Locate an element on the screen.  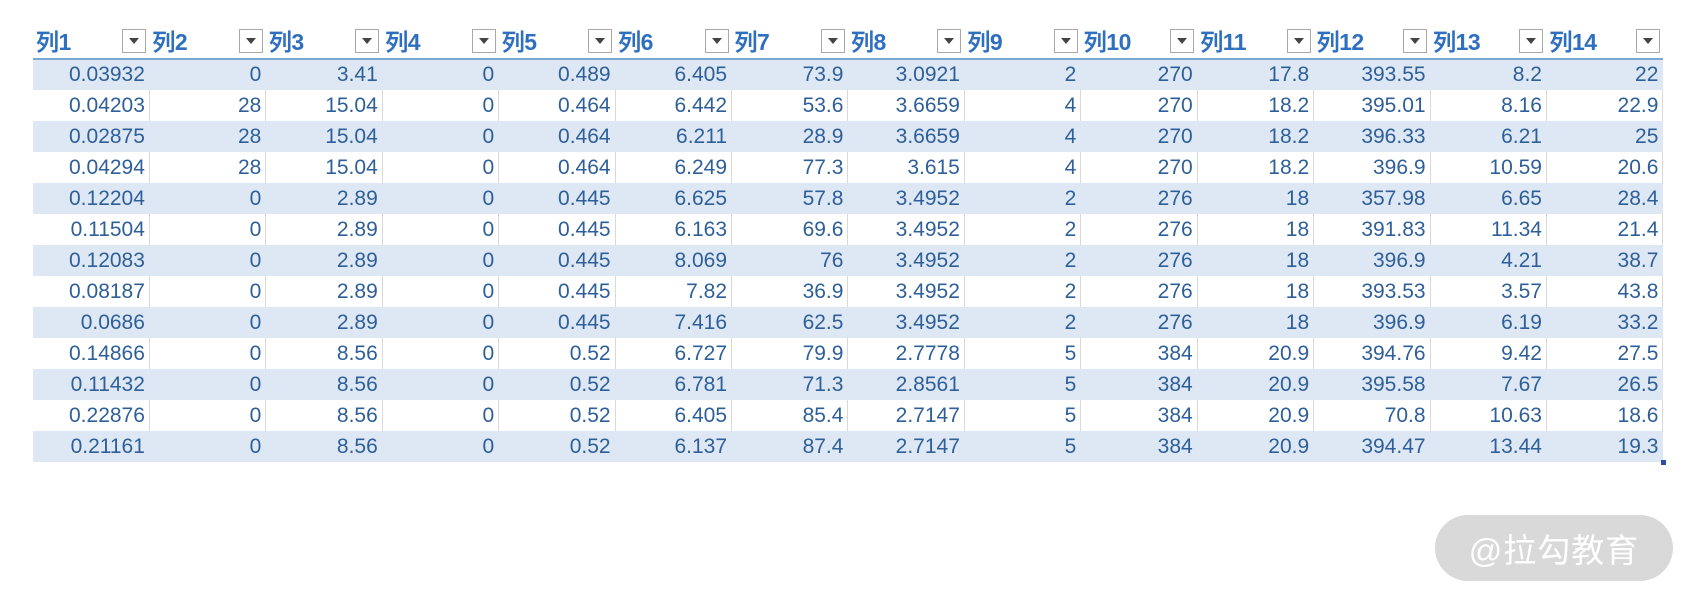
table-cell: 13.44 is located at coordinates (1488, 446).